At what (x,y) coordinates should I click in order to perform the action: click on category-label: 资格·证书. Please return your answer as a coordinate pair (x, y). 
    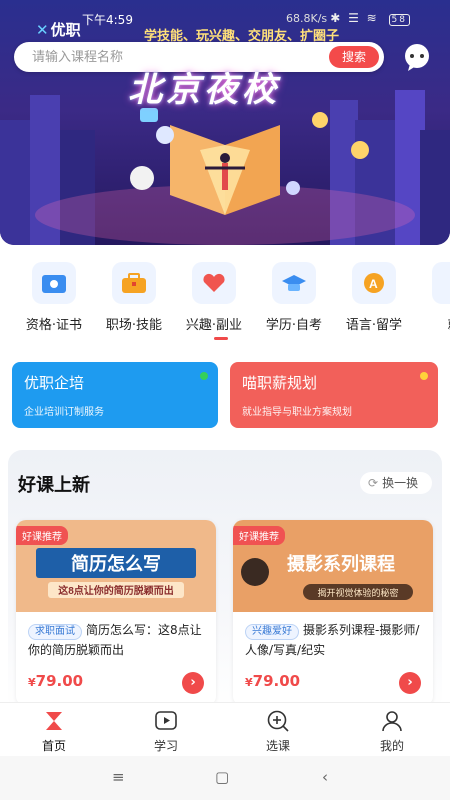
    Looking at the image, I should click on (54, 325).